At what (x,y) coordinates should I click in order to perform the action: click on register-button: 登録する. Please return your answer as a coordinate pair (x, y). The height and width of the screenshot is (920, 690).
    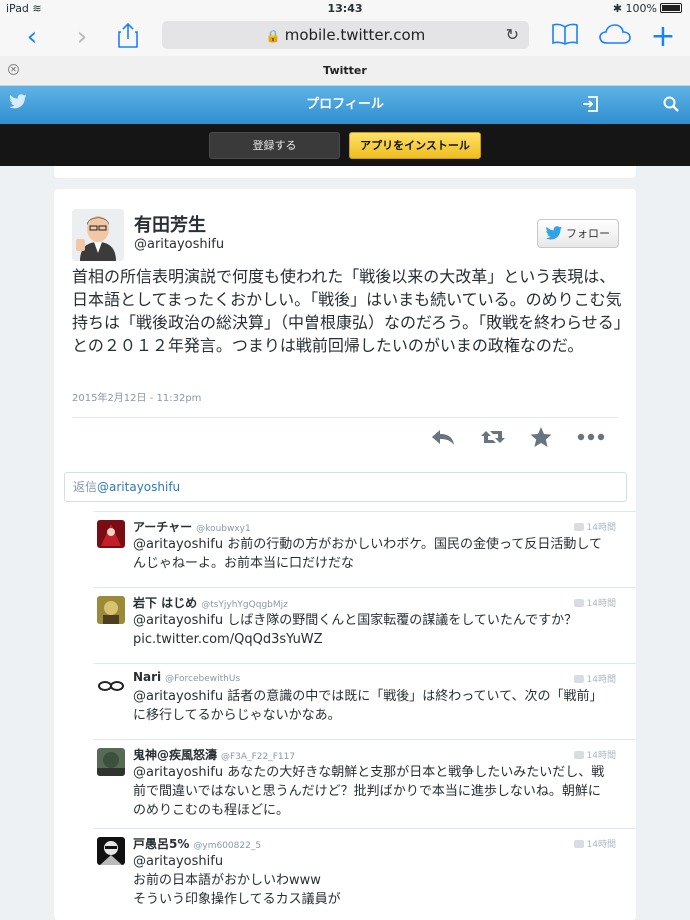
    Looking at the image, I should click on (274, 145).